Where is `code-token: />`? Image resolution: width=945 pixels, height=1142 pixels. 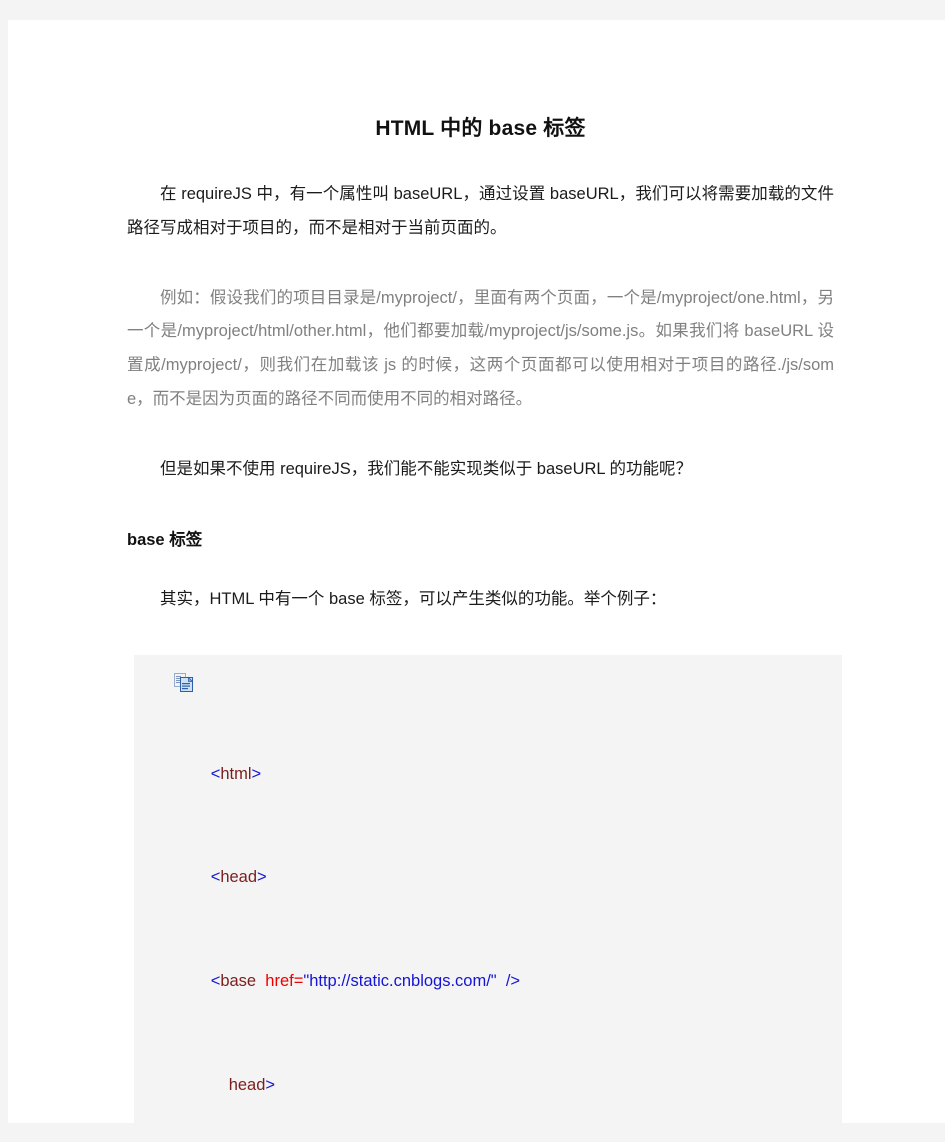 code-token: /> is located at coordinates (513, 981).